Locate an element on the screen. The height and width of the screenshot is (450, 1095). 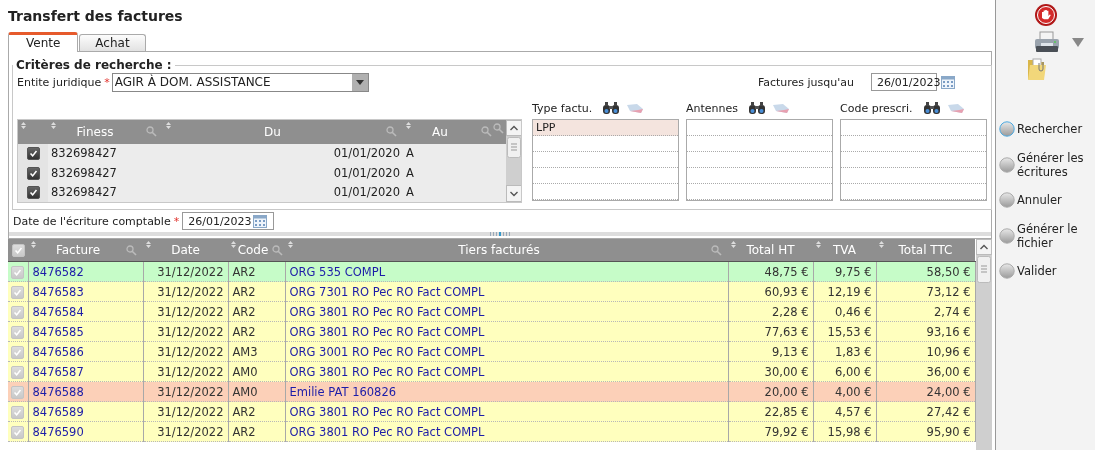
link: ORG 7301 RO Pec RO Fact COMPL is located at coordinates (387, 291).